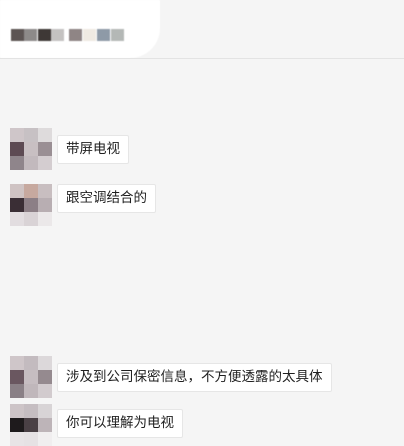 The width and height of the screenshot is (404, 446). Describe the element at coordinates (202, 150) in the screenshot. I see `message-row: 带屏电视` at that location.